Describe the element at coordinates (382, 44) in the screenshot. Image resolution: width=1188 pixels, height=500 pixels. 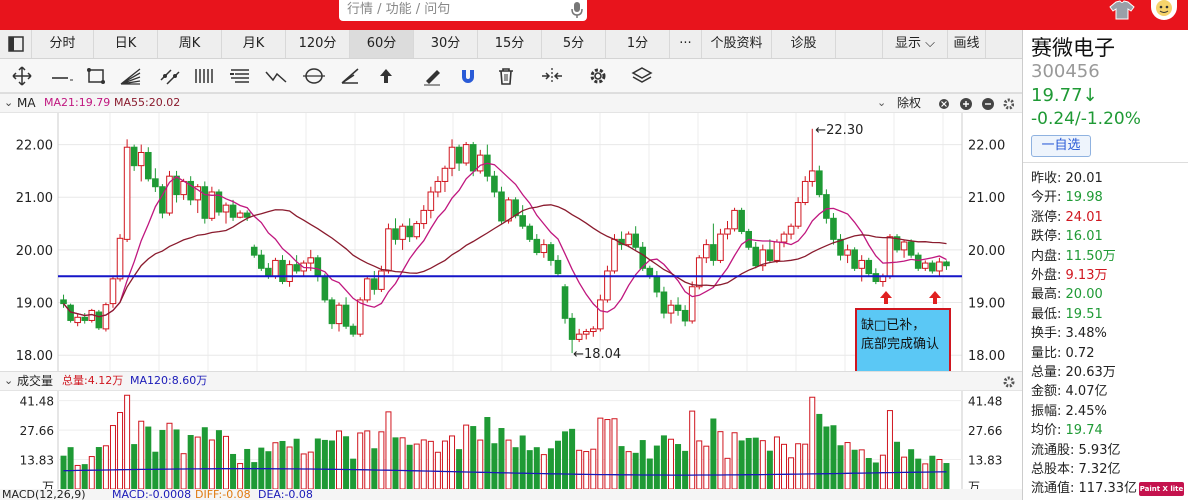
I see `tab-5: 60分` at that location.